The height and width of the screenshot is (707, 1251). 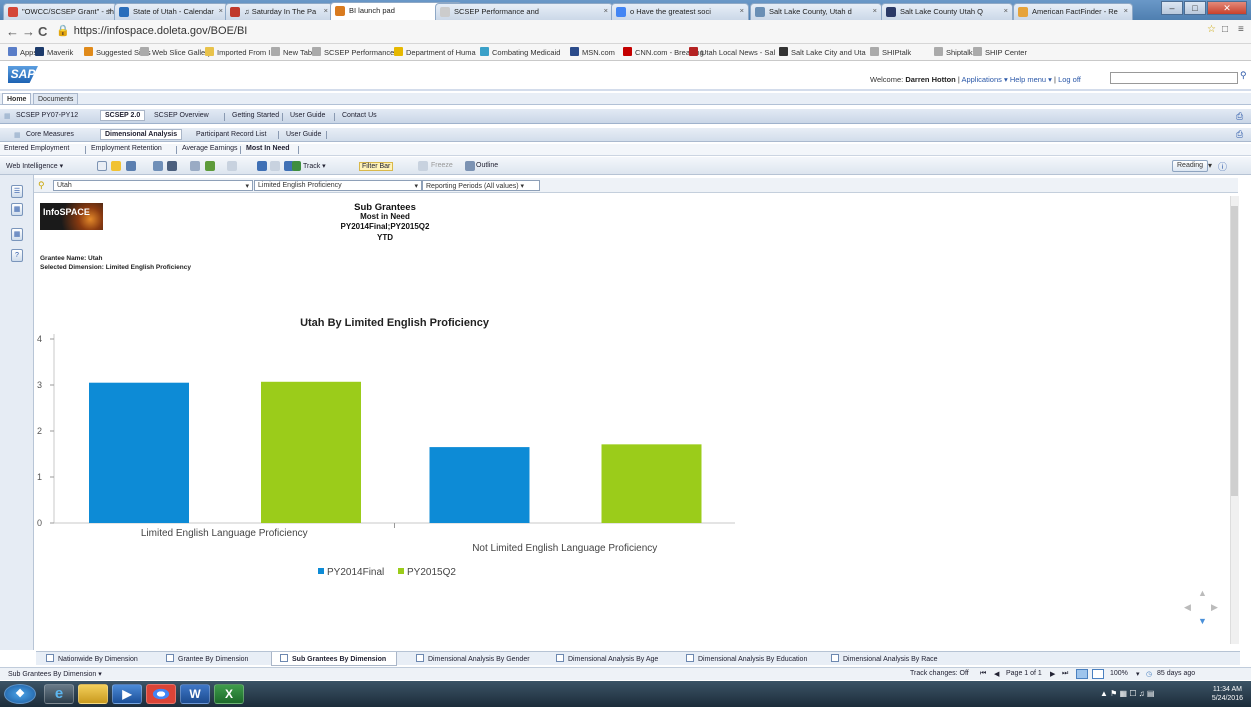 I want to click on quick-display-icon, so click(x=1082, y=674).